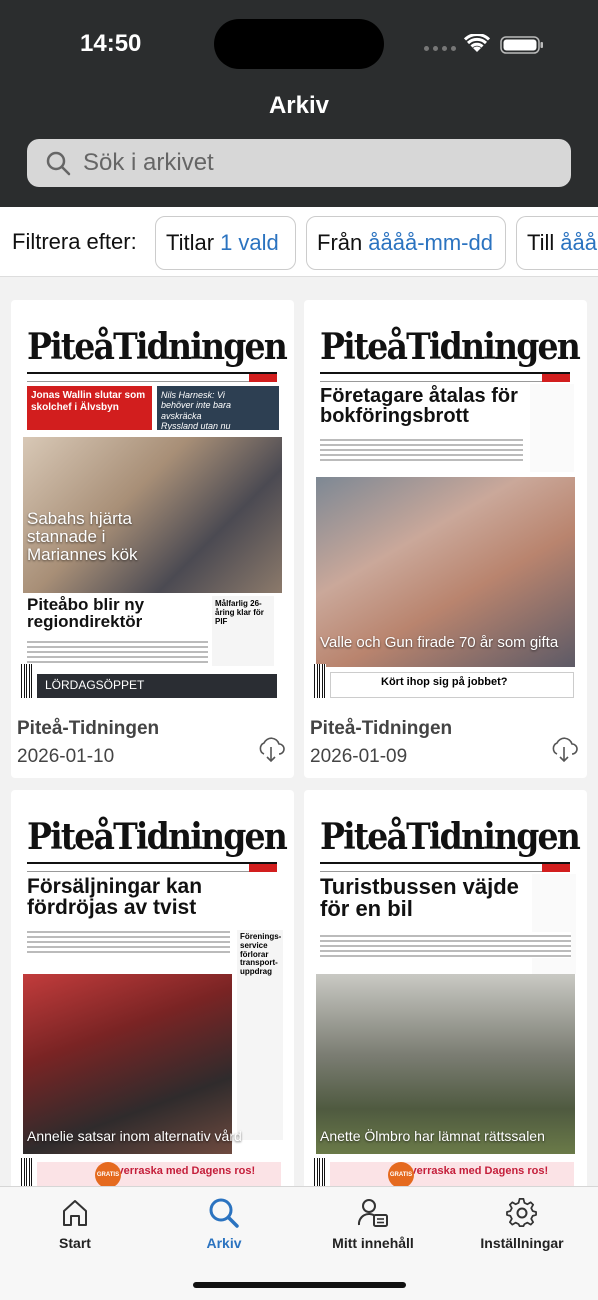 The width and height of the screenshot is (598, 1300). I want to click on cover-headline: Piteåbo blir ny regiondirektör, so click(86, 613).